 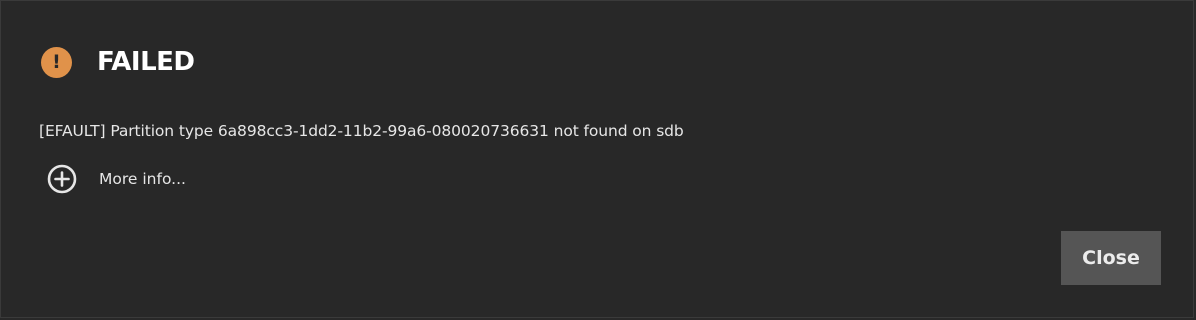 What do you see at coordinates (62, 179) in the screenshot?
I see `plus-circle-icon` at bounding box center [62, 179].